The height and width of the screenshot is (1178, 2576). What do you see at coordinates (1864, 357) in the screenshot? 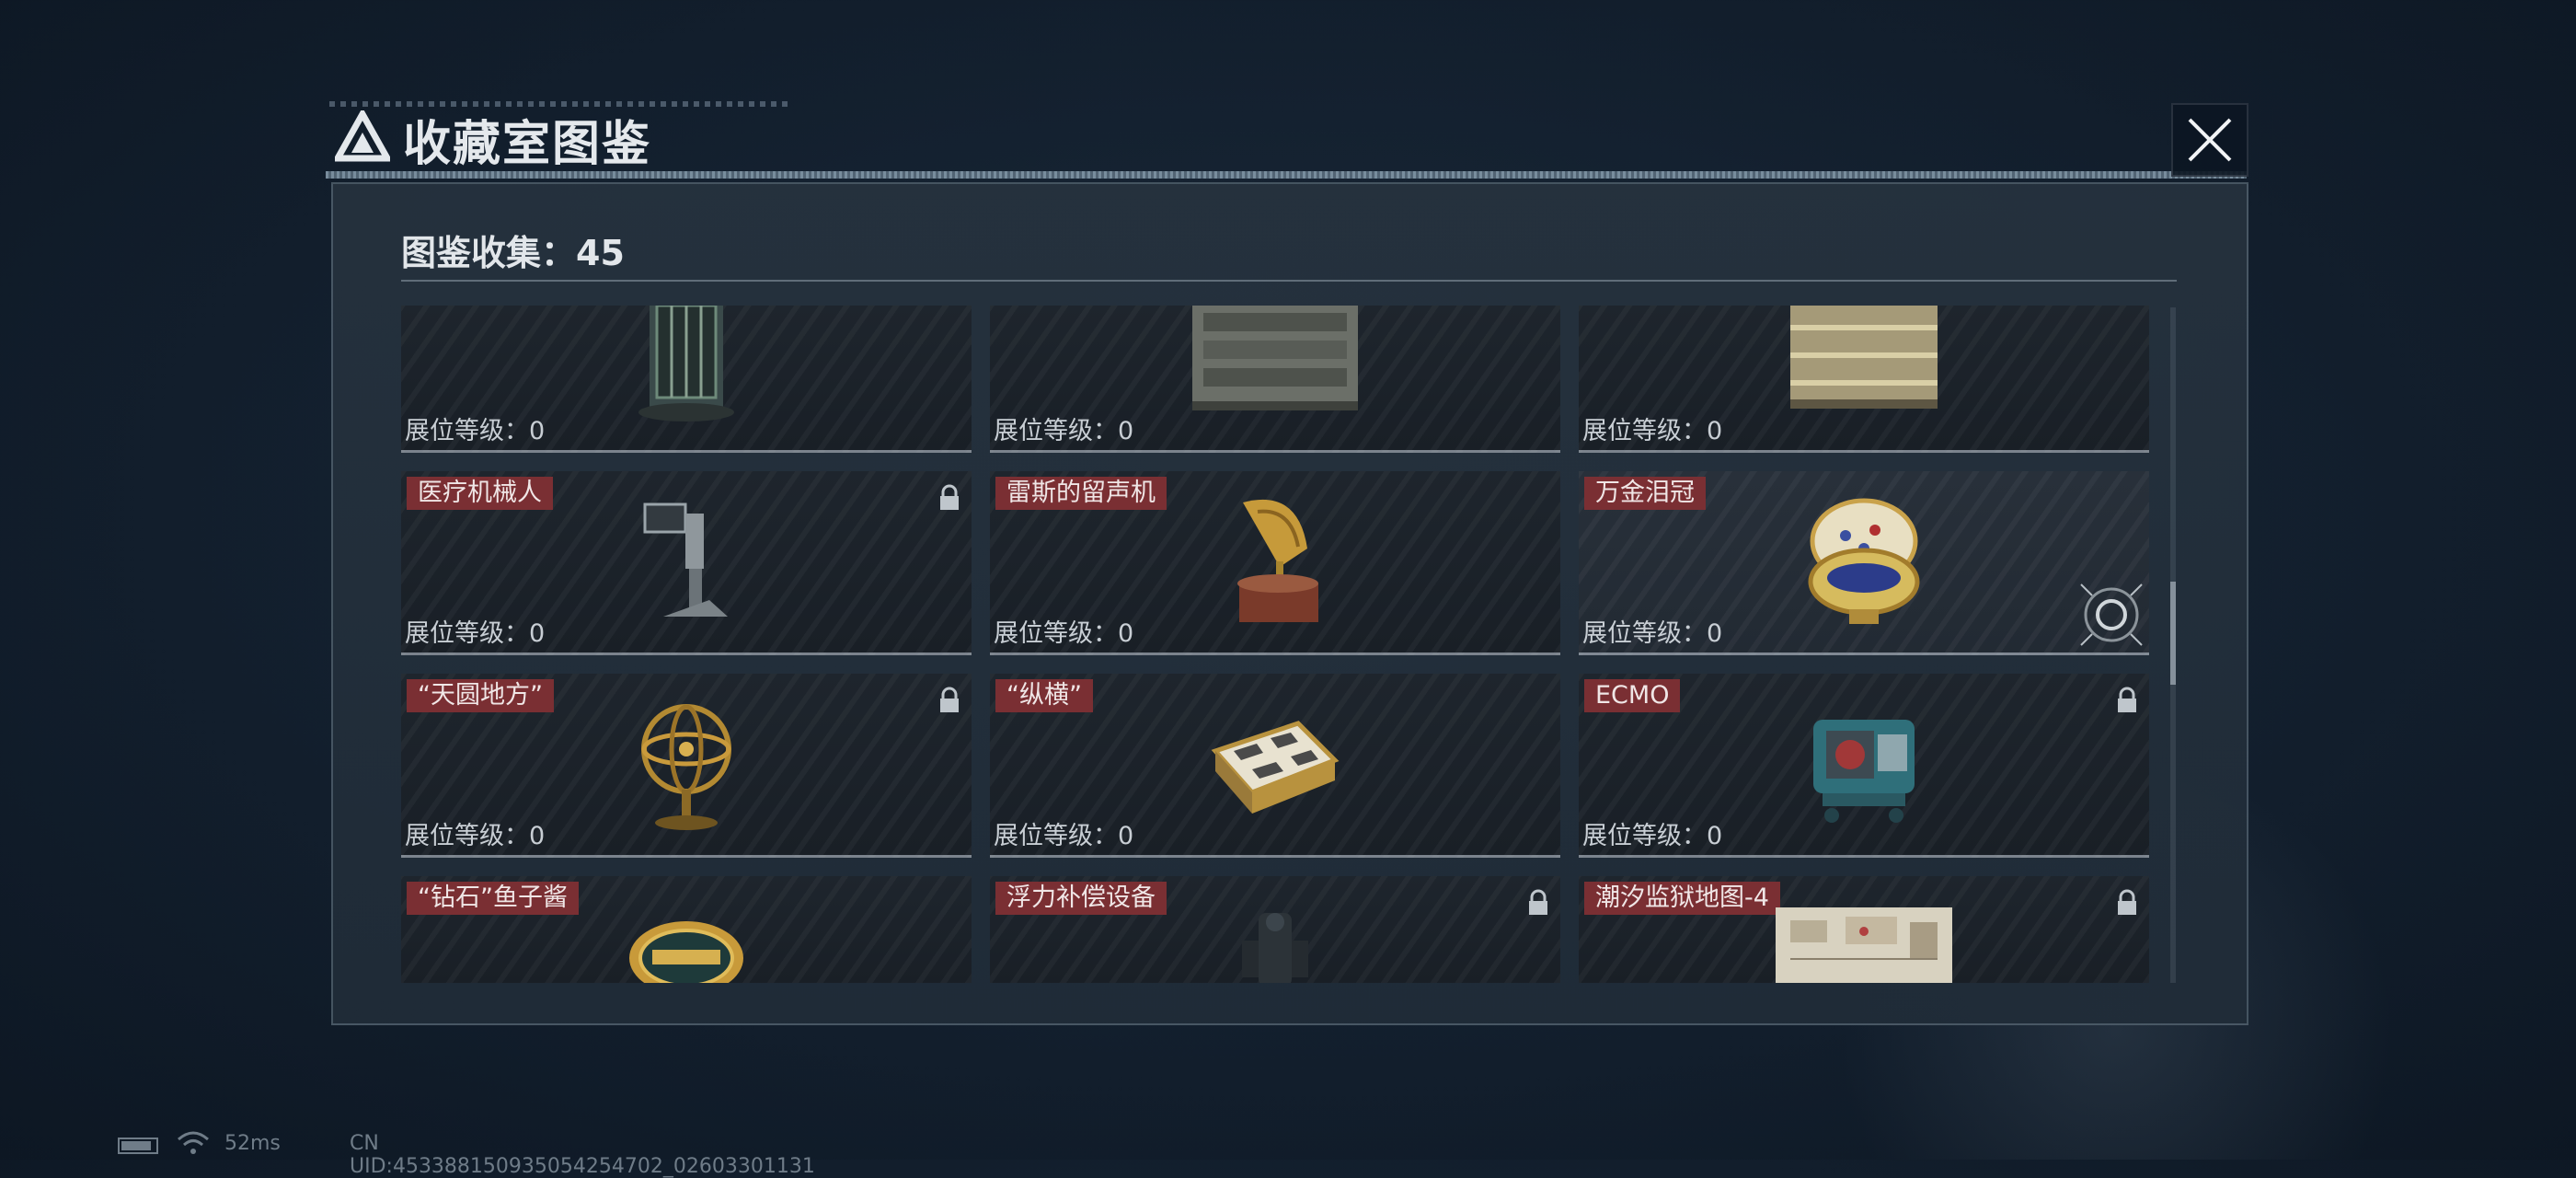
I see `battery-pack-icon` at bounding box center [1864, 357].